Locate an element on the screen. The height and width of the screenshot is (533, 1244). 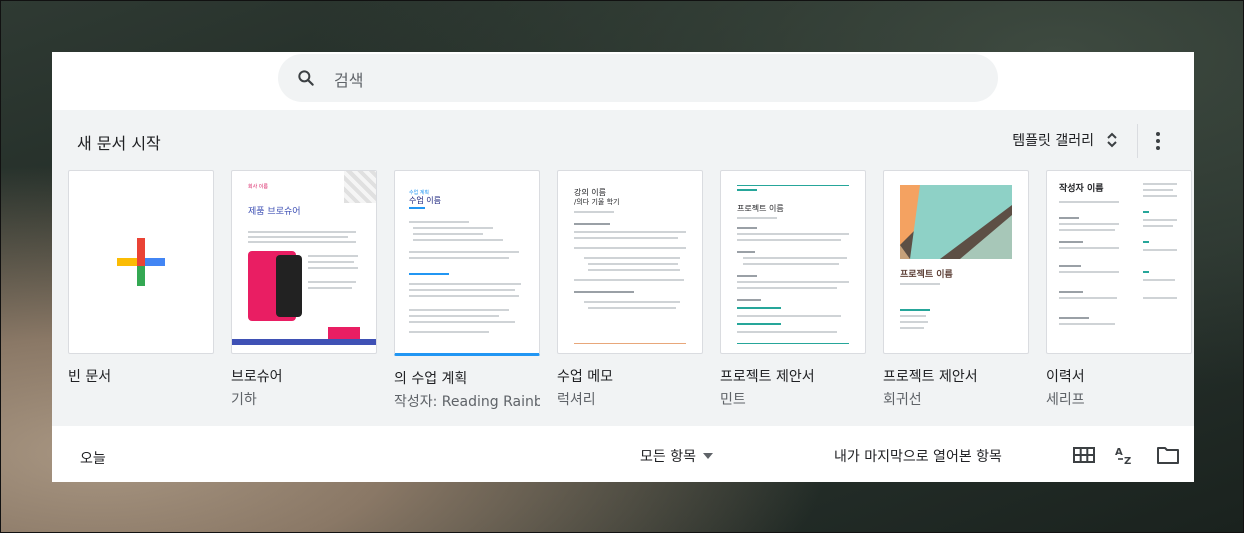
template-sub: 민트 is located at coordinates (733, 400).